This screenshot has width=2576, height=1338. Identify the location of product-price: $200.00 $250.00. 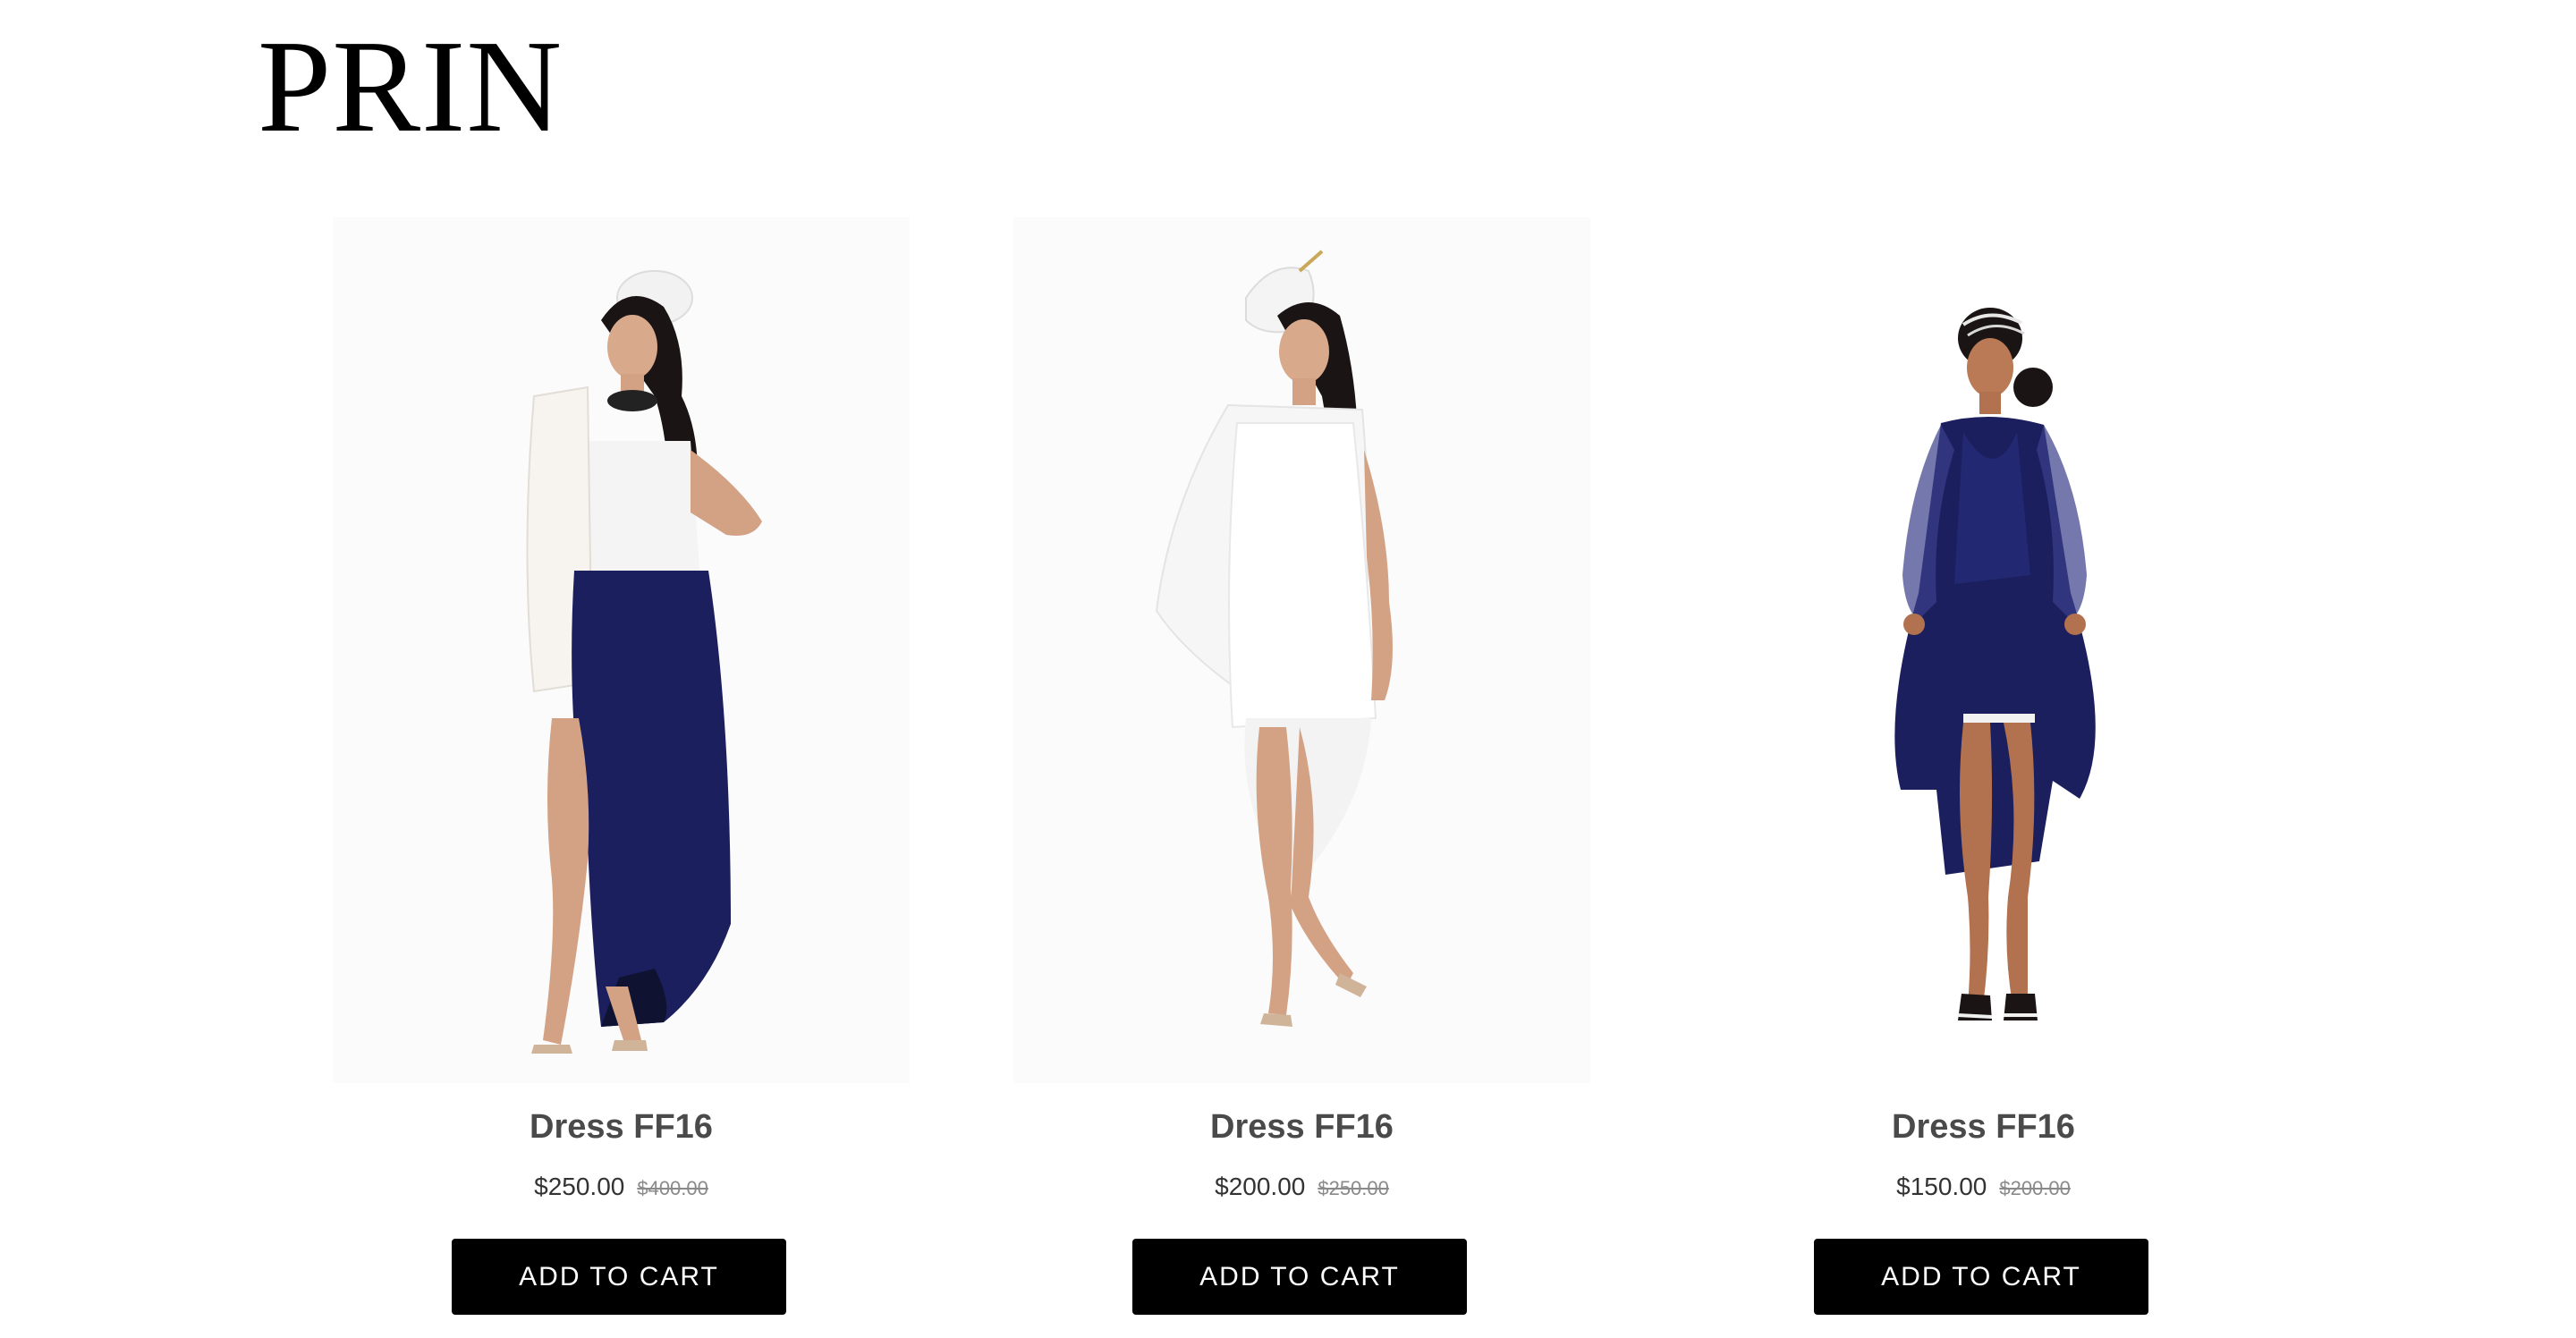
(1301, 1189).